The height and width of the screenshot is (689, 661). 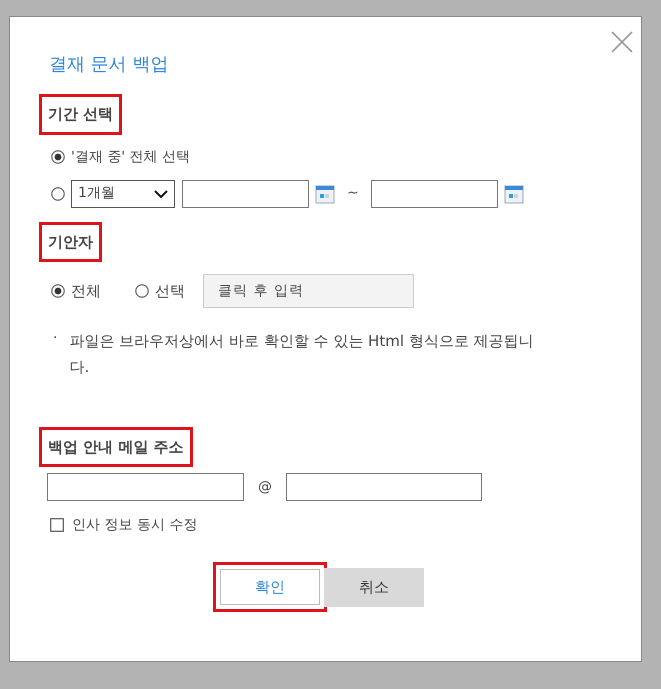 I want to click on chevron-down-icon, so click(x=161, y=193).